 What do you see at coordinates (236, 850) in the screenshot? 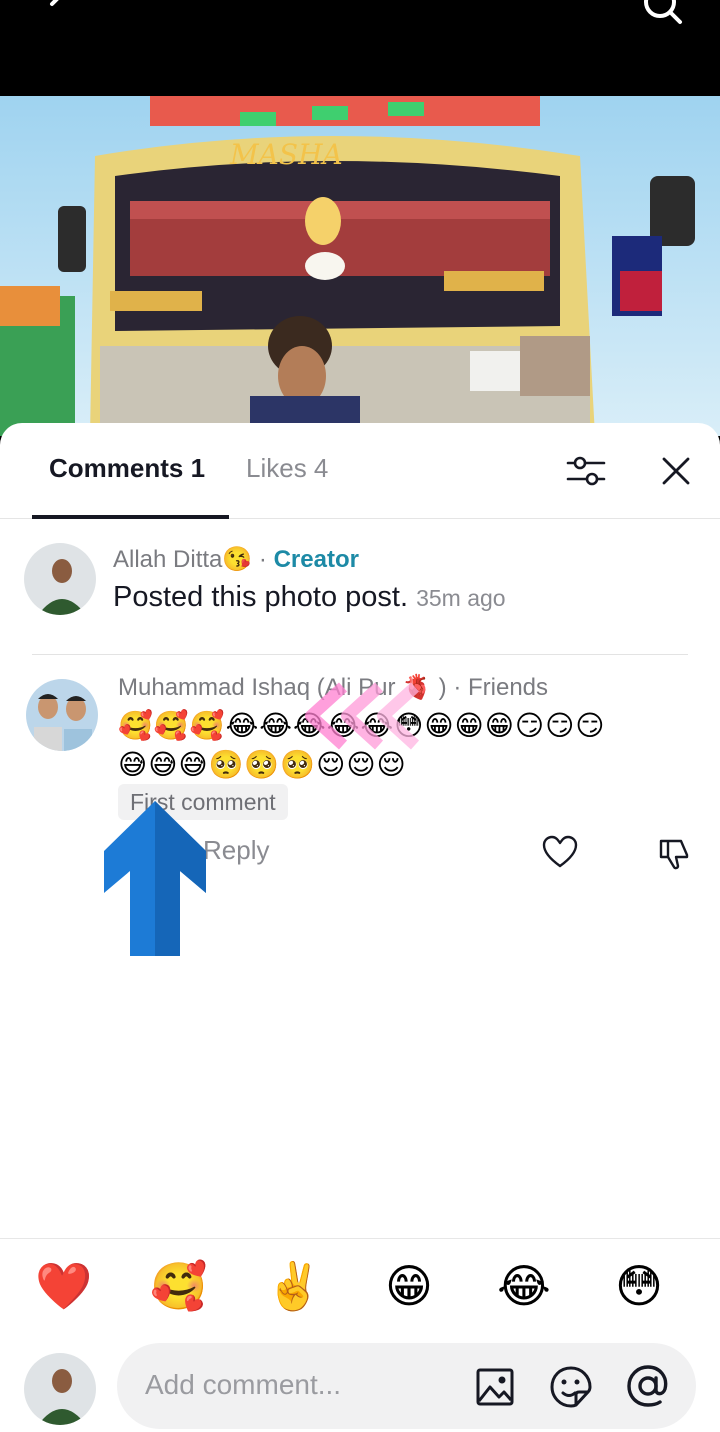
I see `reply-button: Reply` at bounding box center [236, 850].